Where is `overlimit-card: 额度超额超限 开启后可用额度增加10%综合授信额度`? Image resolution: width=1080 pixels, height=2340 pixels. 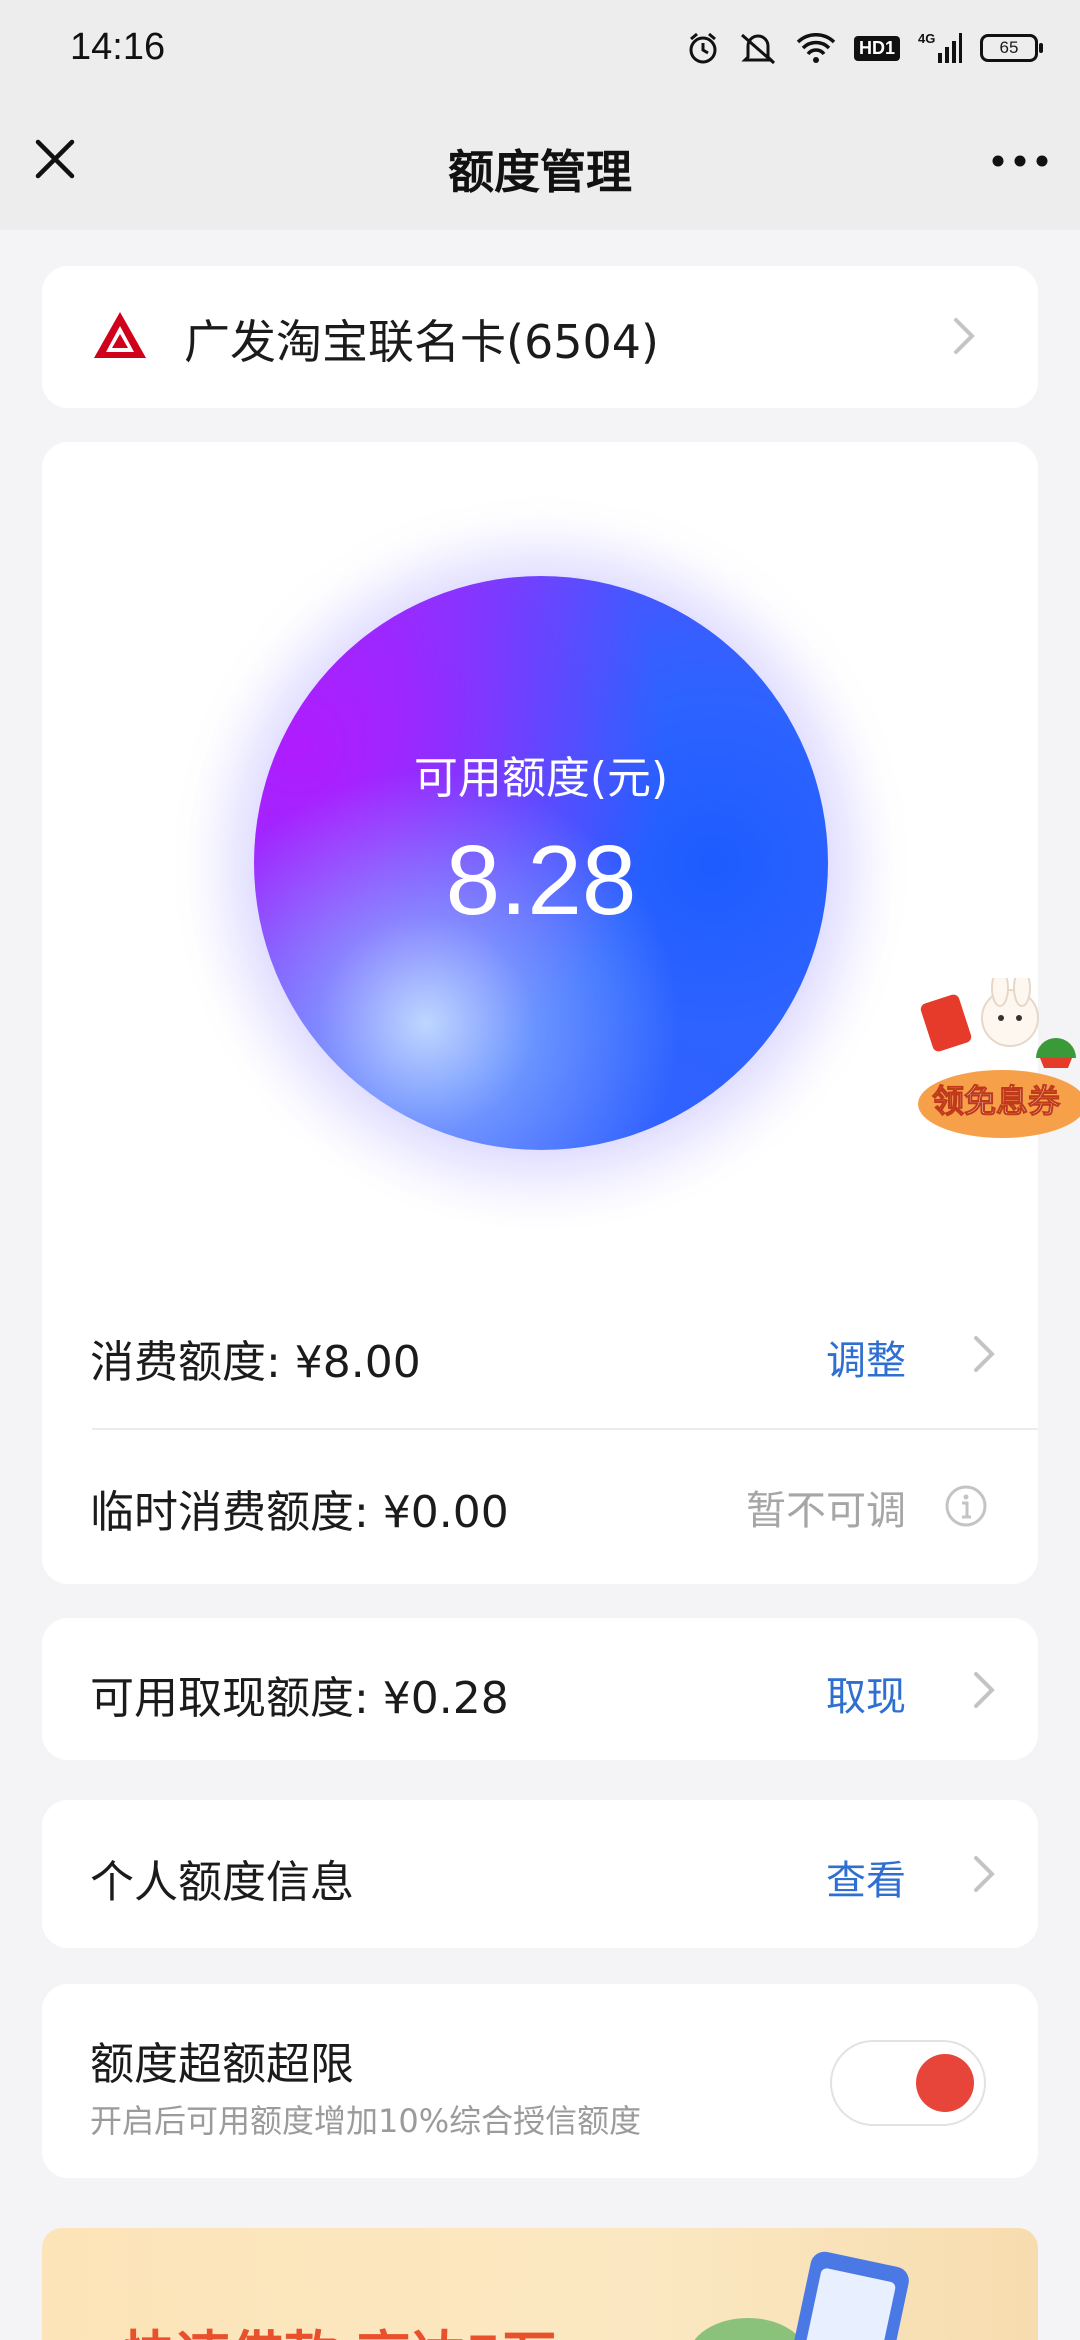
overlimit-card: 额度超额超限 开启后可用额度增加10%综合授信额度 is located at coordinates (540, 2081).